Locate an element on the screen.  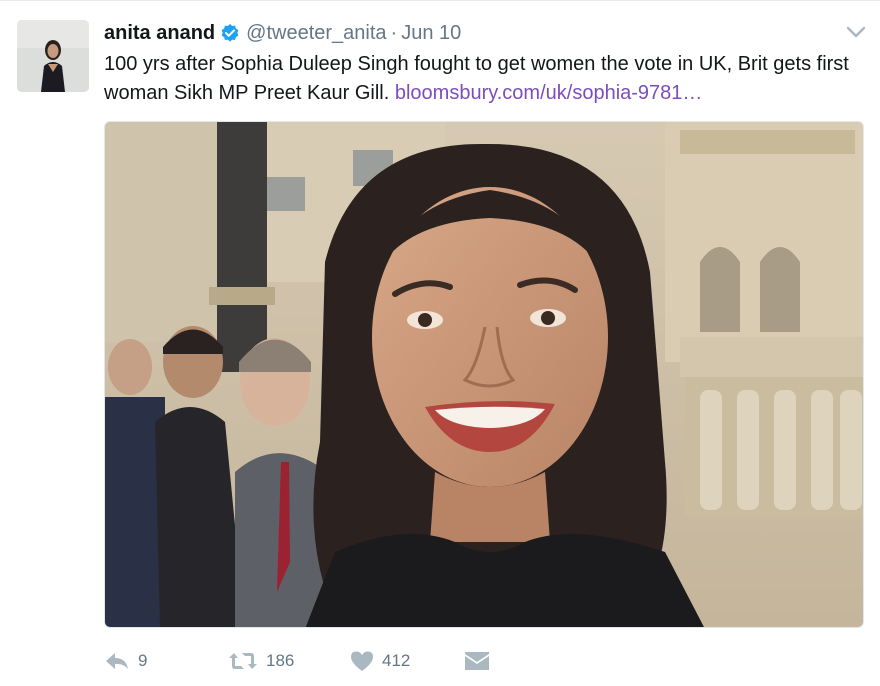
reply-button: 9 is located at coordinates (166, 661).